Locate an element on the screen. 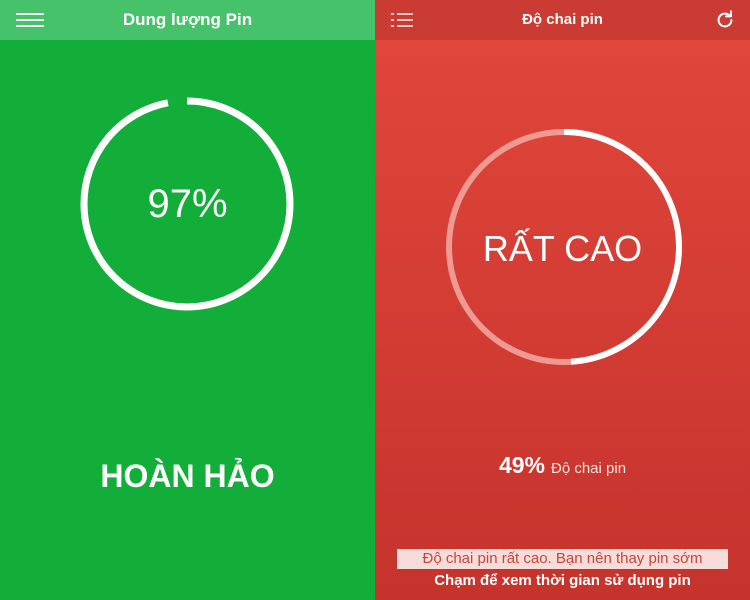  usage-time-link: Chạm để xem thời gian sử dụng pin is located at coordinates (562, 580).